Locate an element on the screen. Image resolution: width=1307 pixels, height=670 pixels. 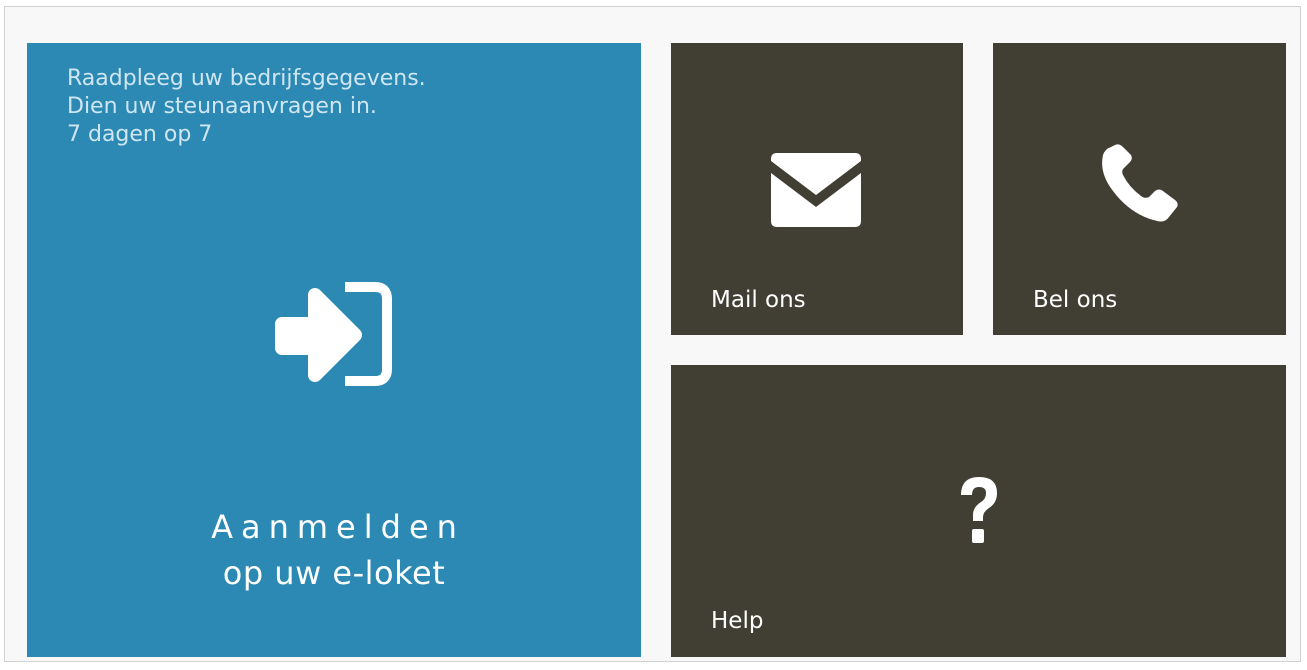
intro-line: Raadpleeg uw bedrijfsgegevens. is located at coordinates (246, 78).